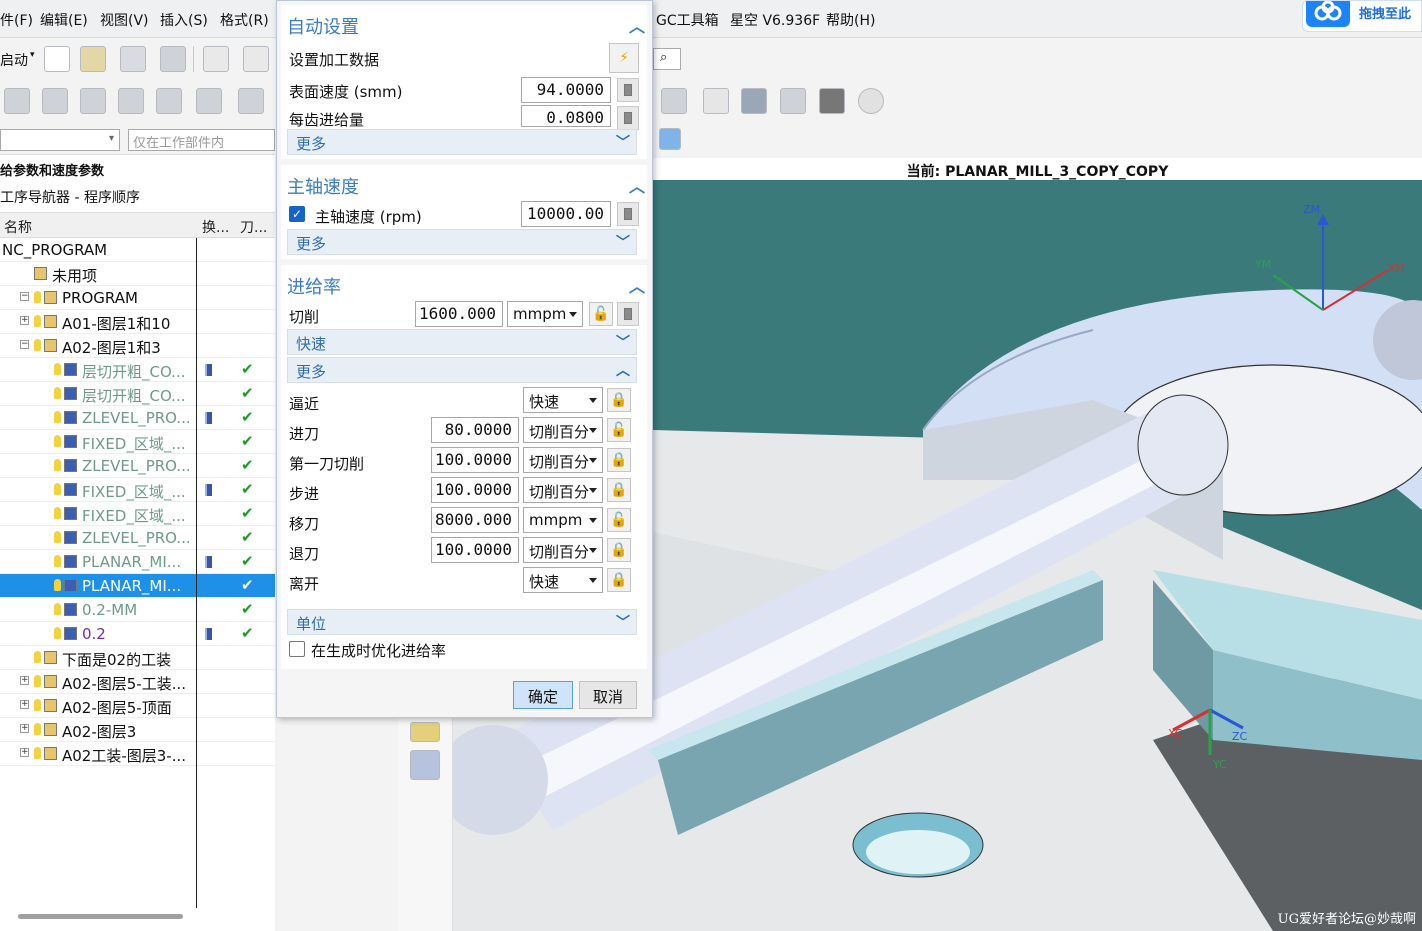 The width and height of the screenshot is (1422, 931). Describe the element at coordinates (687, 20) in the screenshot. I see `menu-gc-toolbox: GC工具箱` at that location.